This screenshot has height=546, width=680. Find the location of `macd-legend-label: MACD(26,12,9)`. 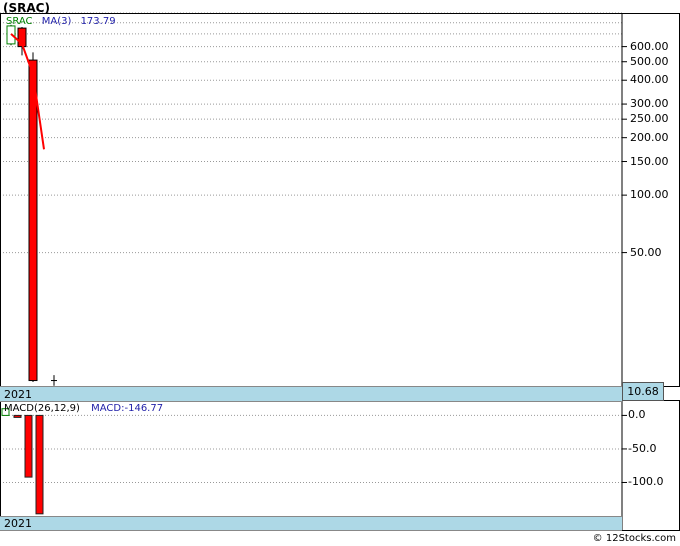

macd-legend-label: MACD(26,12,9) is located at coordinates (42, 408).